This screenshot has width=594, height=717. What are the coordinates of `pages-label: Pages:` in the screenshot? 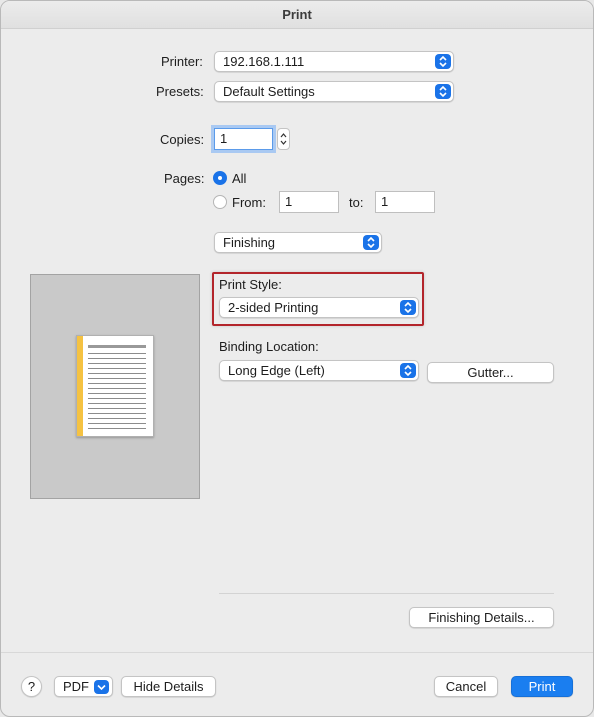 It's located at (184, 178).